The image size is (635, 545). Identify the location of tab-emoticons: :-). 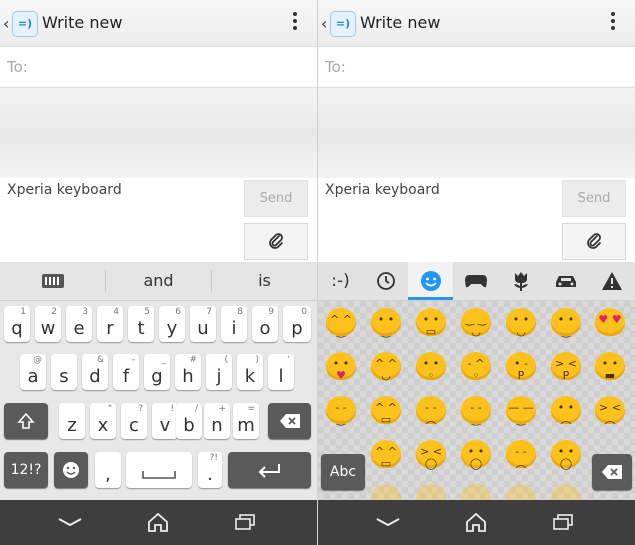
(340, 281).